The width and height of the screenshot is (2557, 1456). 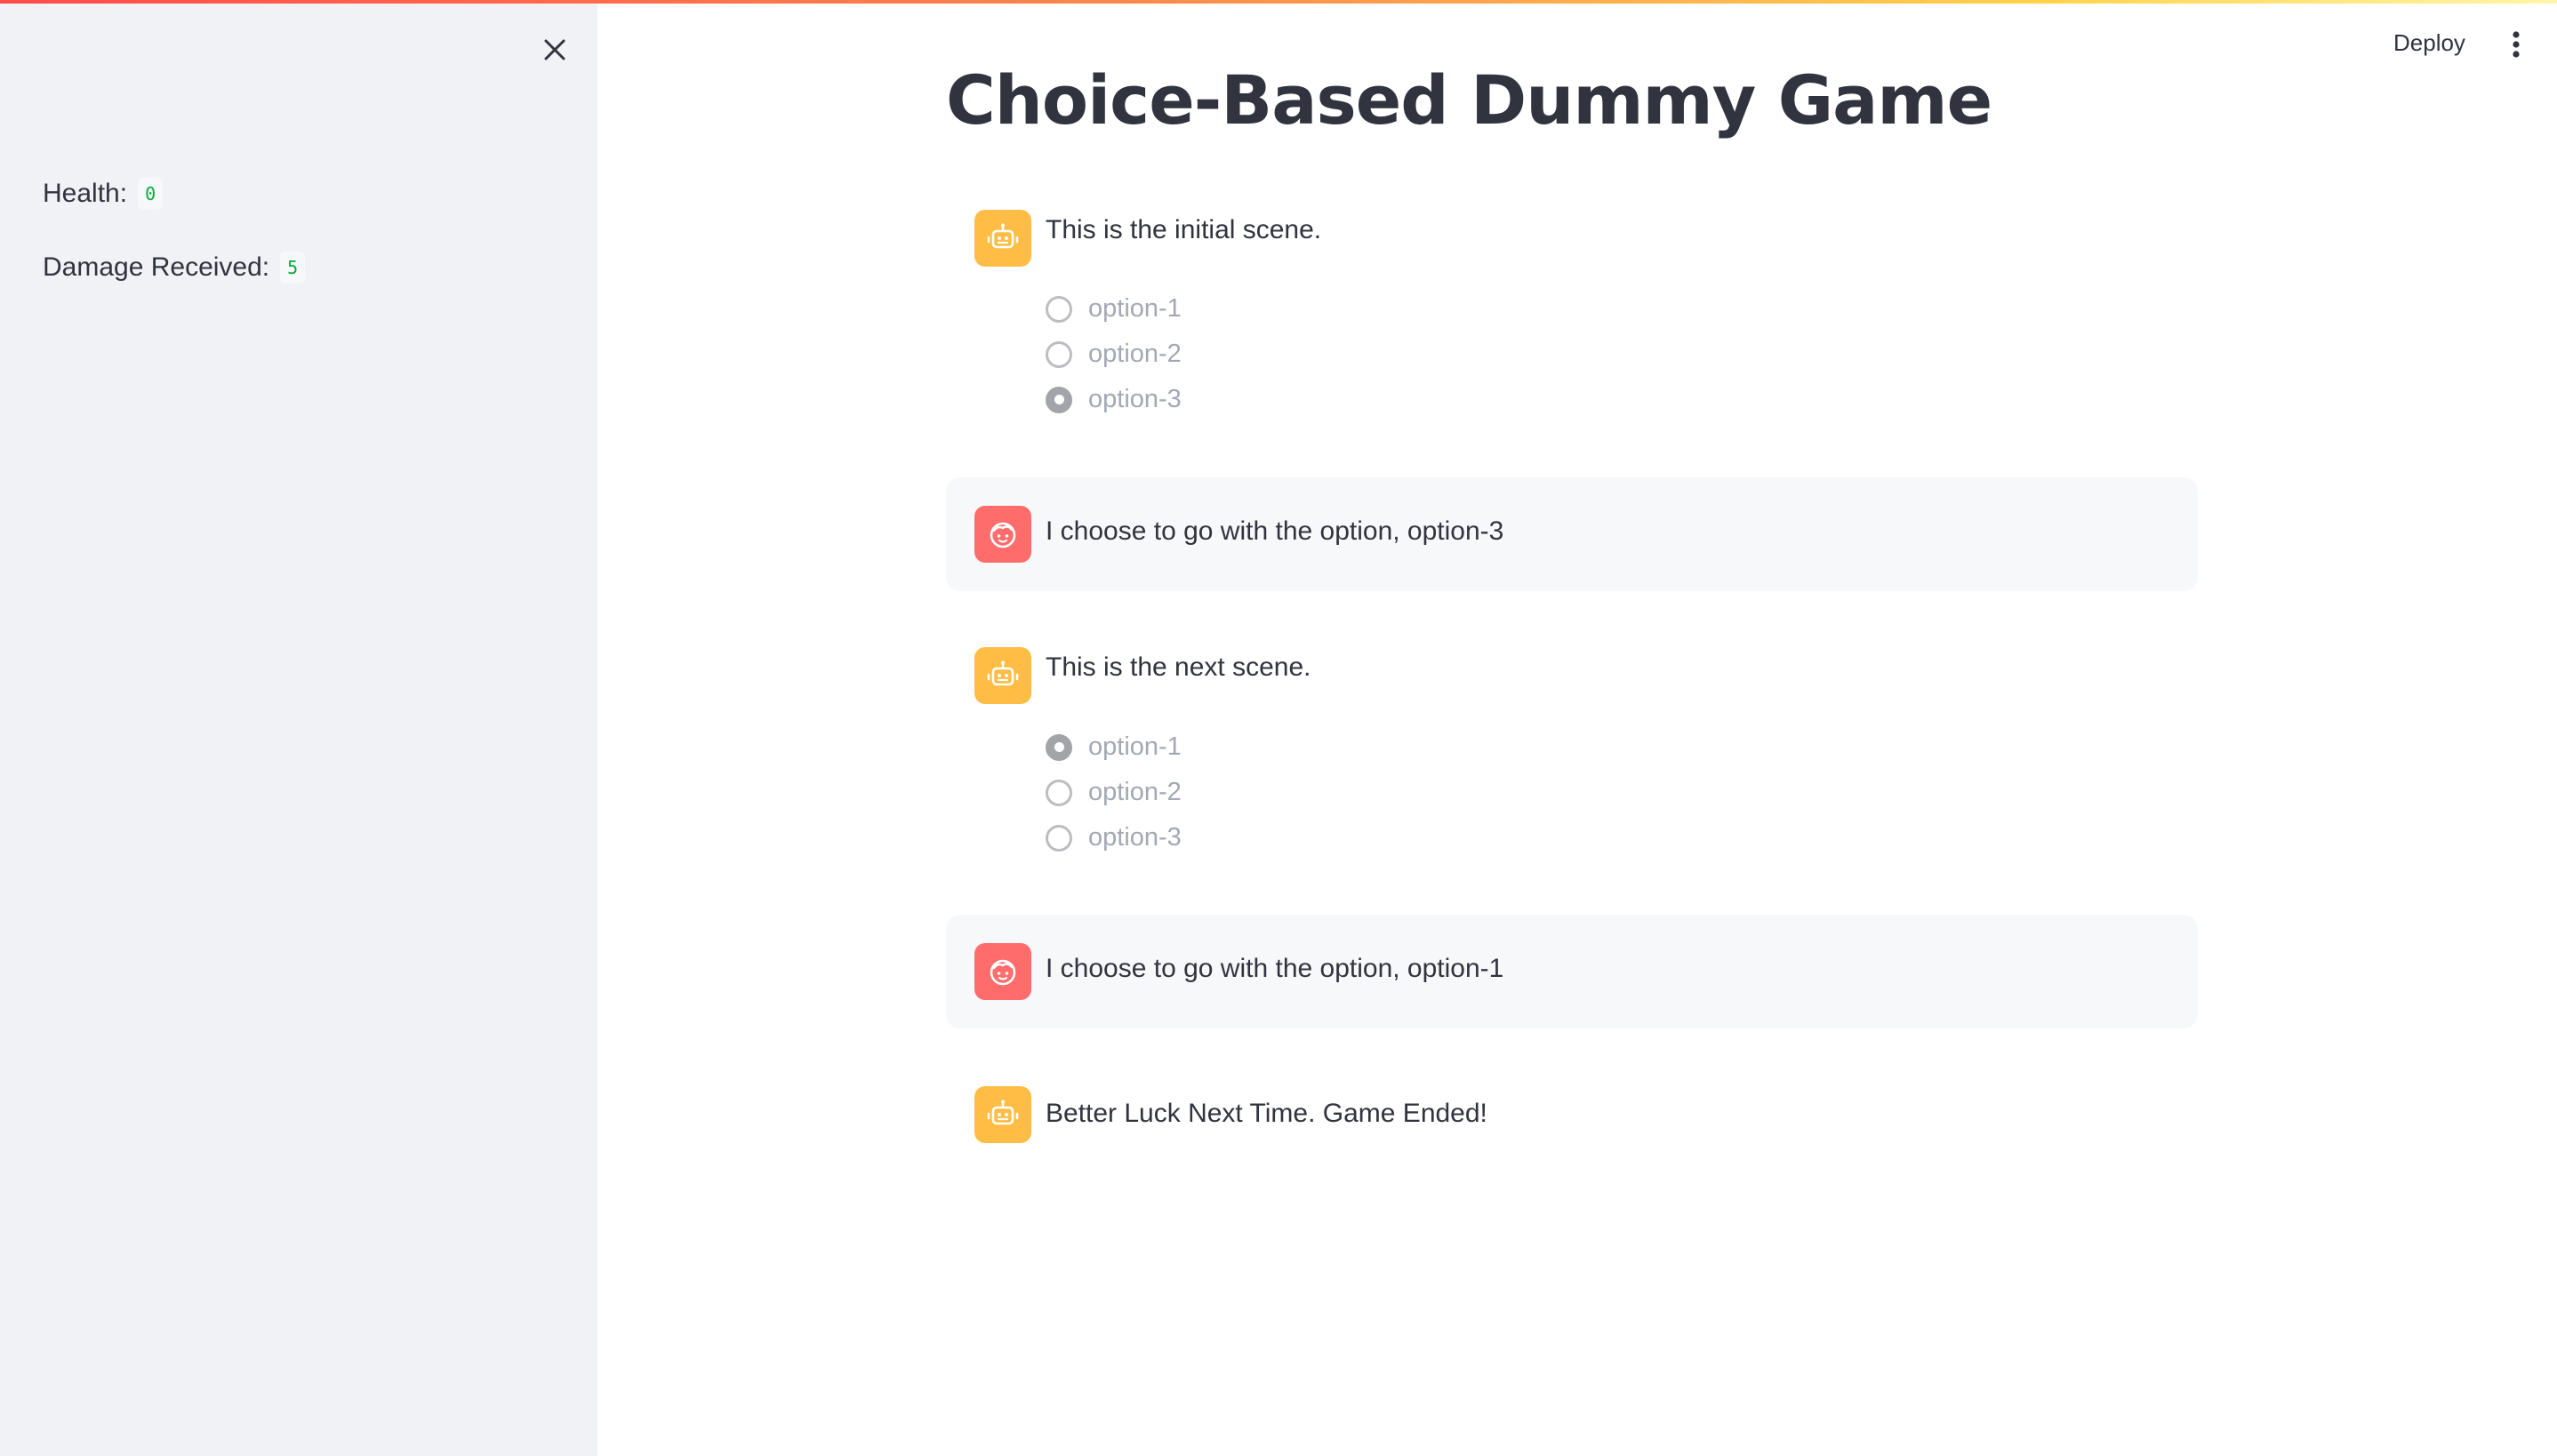 What do you see at coordinates (156, 267) in the screenshot?
I see `metric-damage-label: Damage Received:` at bounding box center [156, 267].